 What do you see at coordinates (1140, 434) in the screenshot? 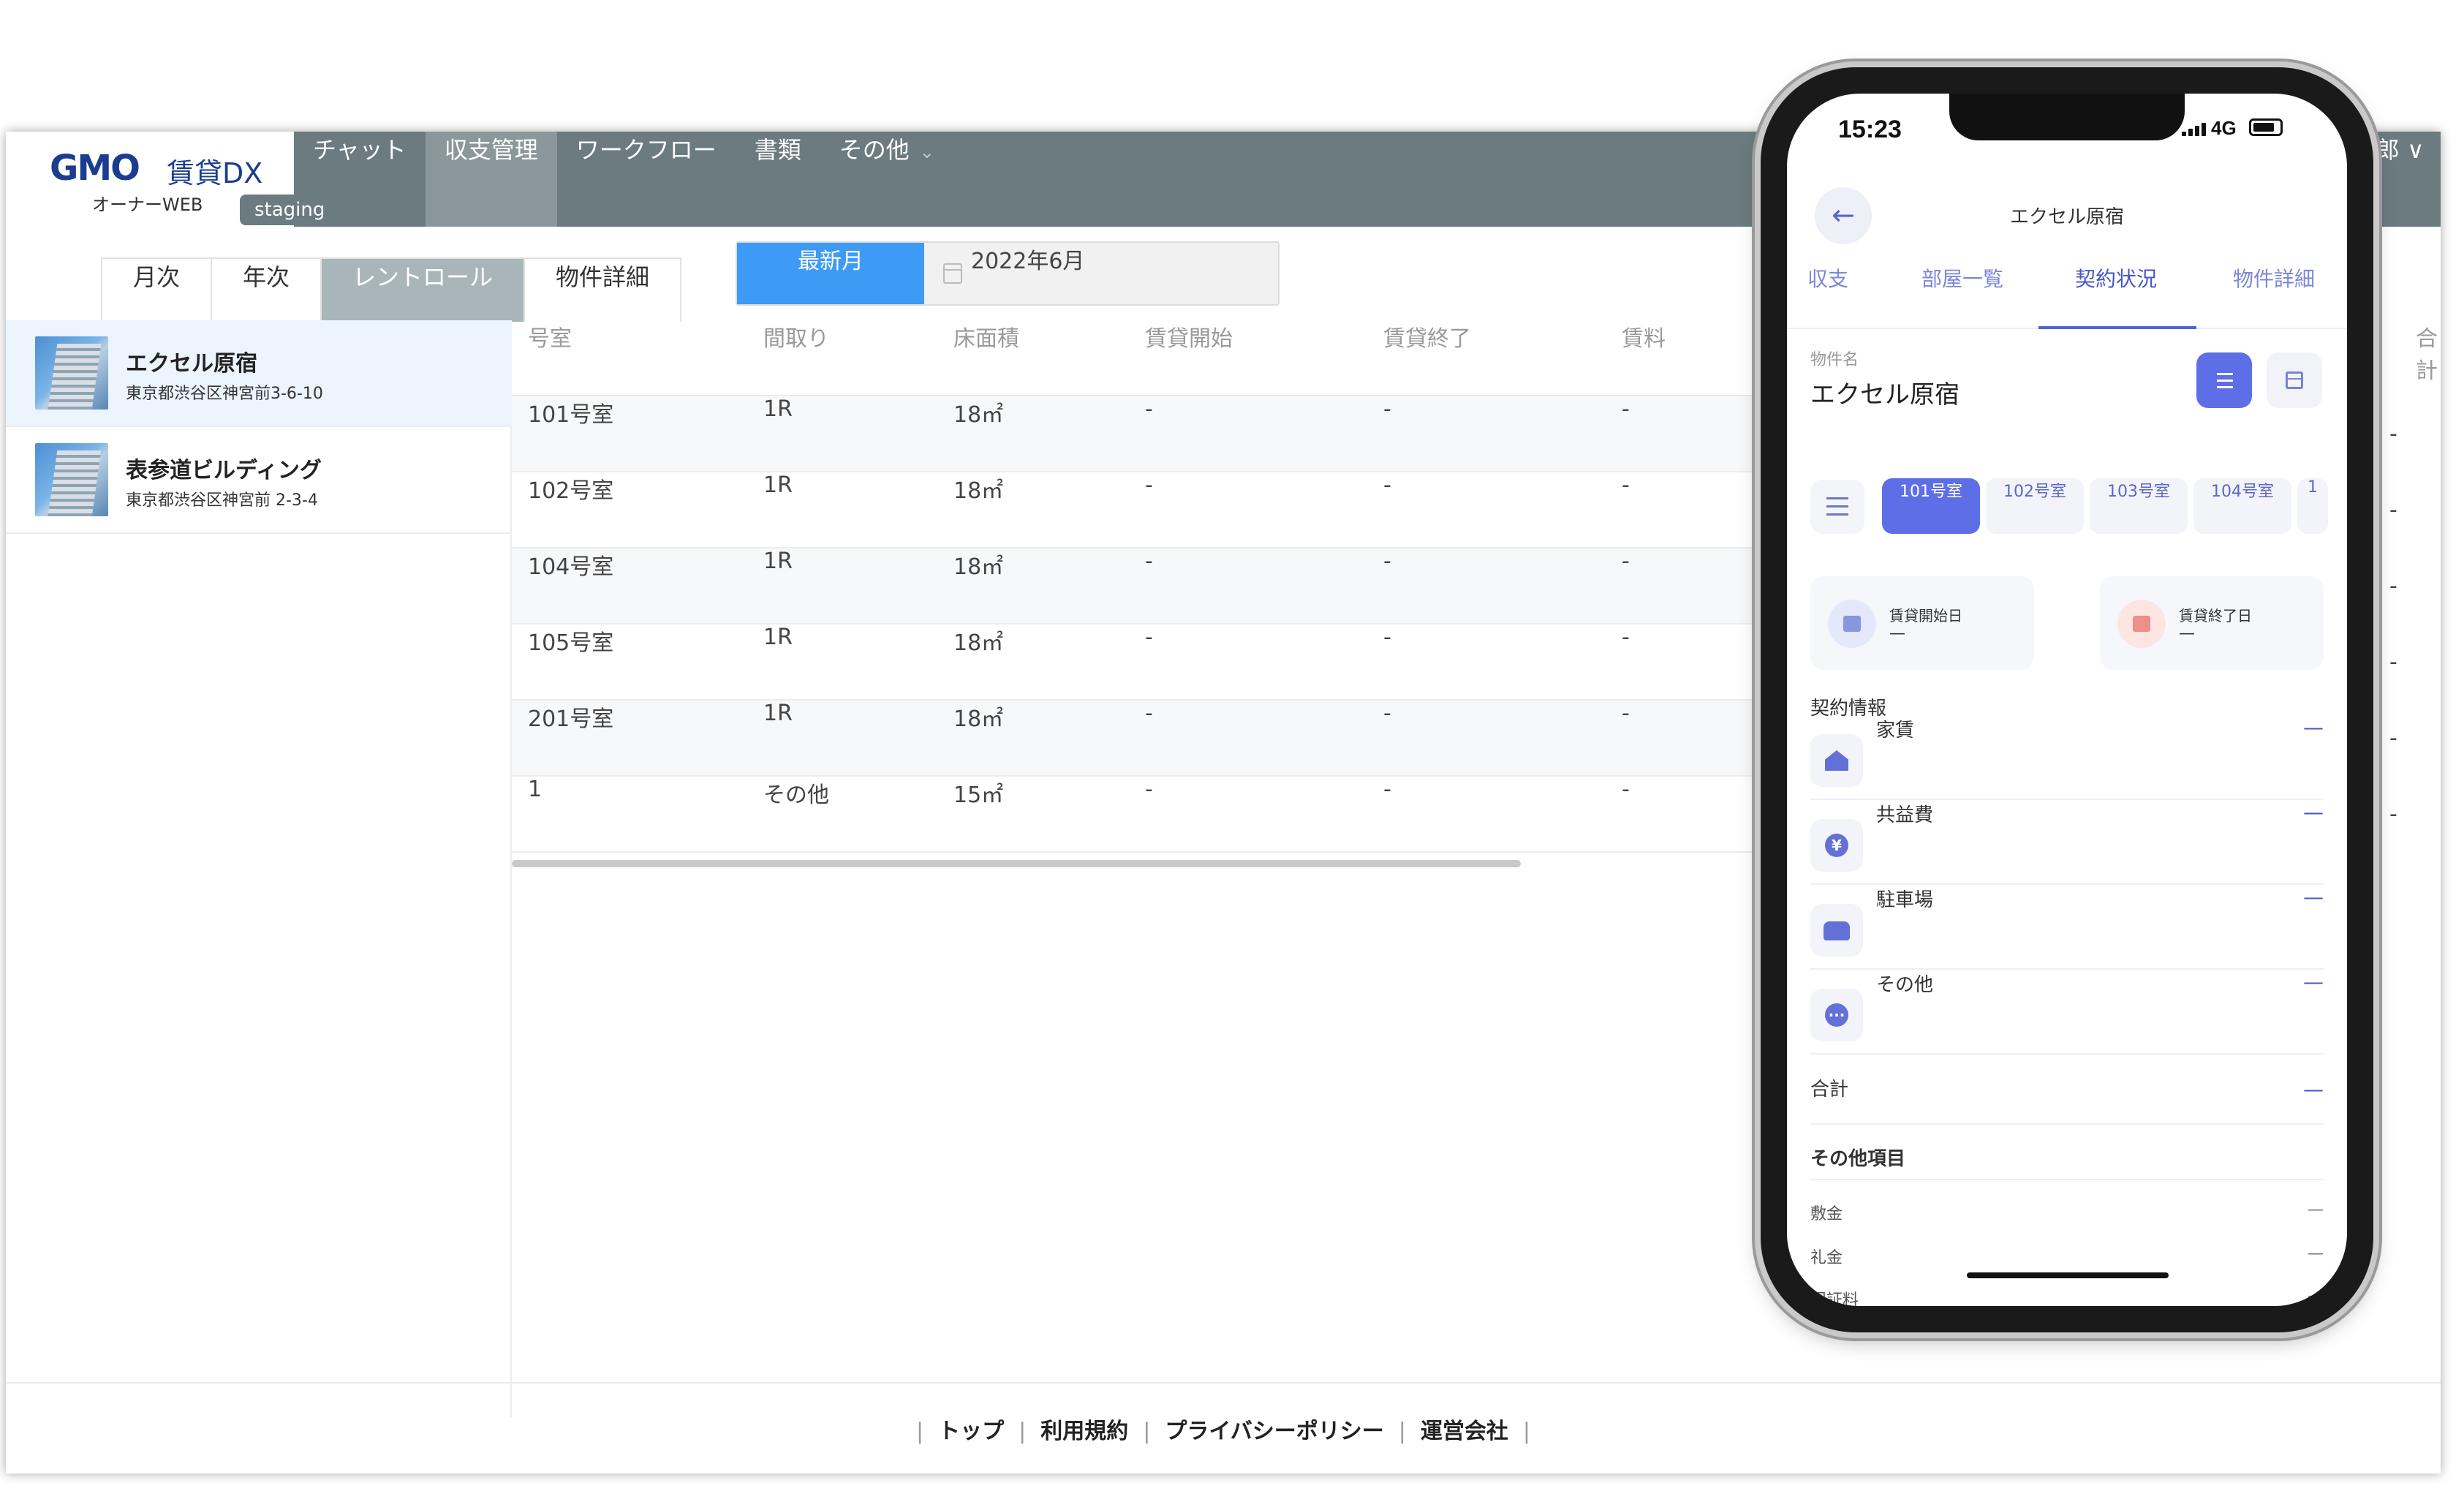
I see `table-row: 101号室 1R 18㎡ - - -` at bounding box center [1140, 434].